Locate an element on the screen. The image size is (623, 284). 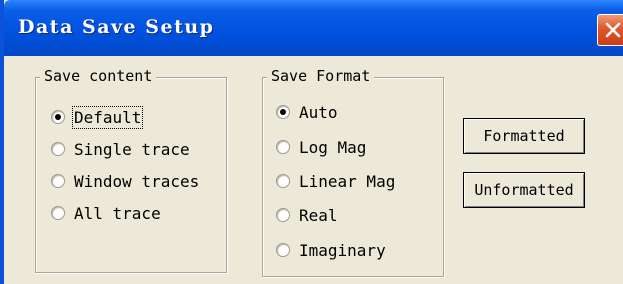
radio-label: Imaginary is located at coordinates (342, 250).